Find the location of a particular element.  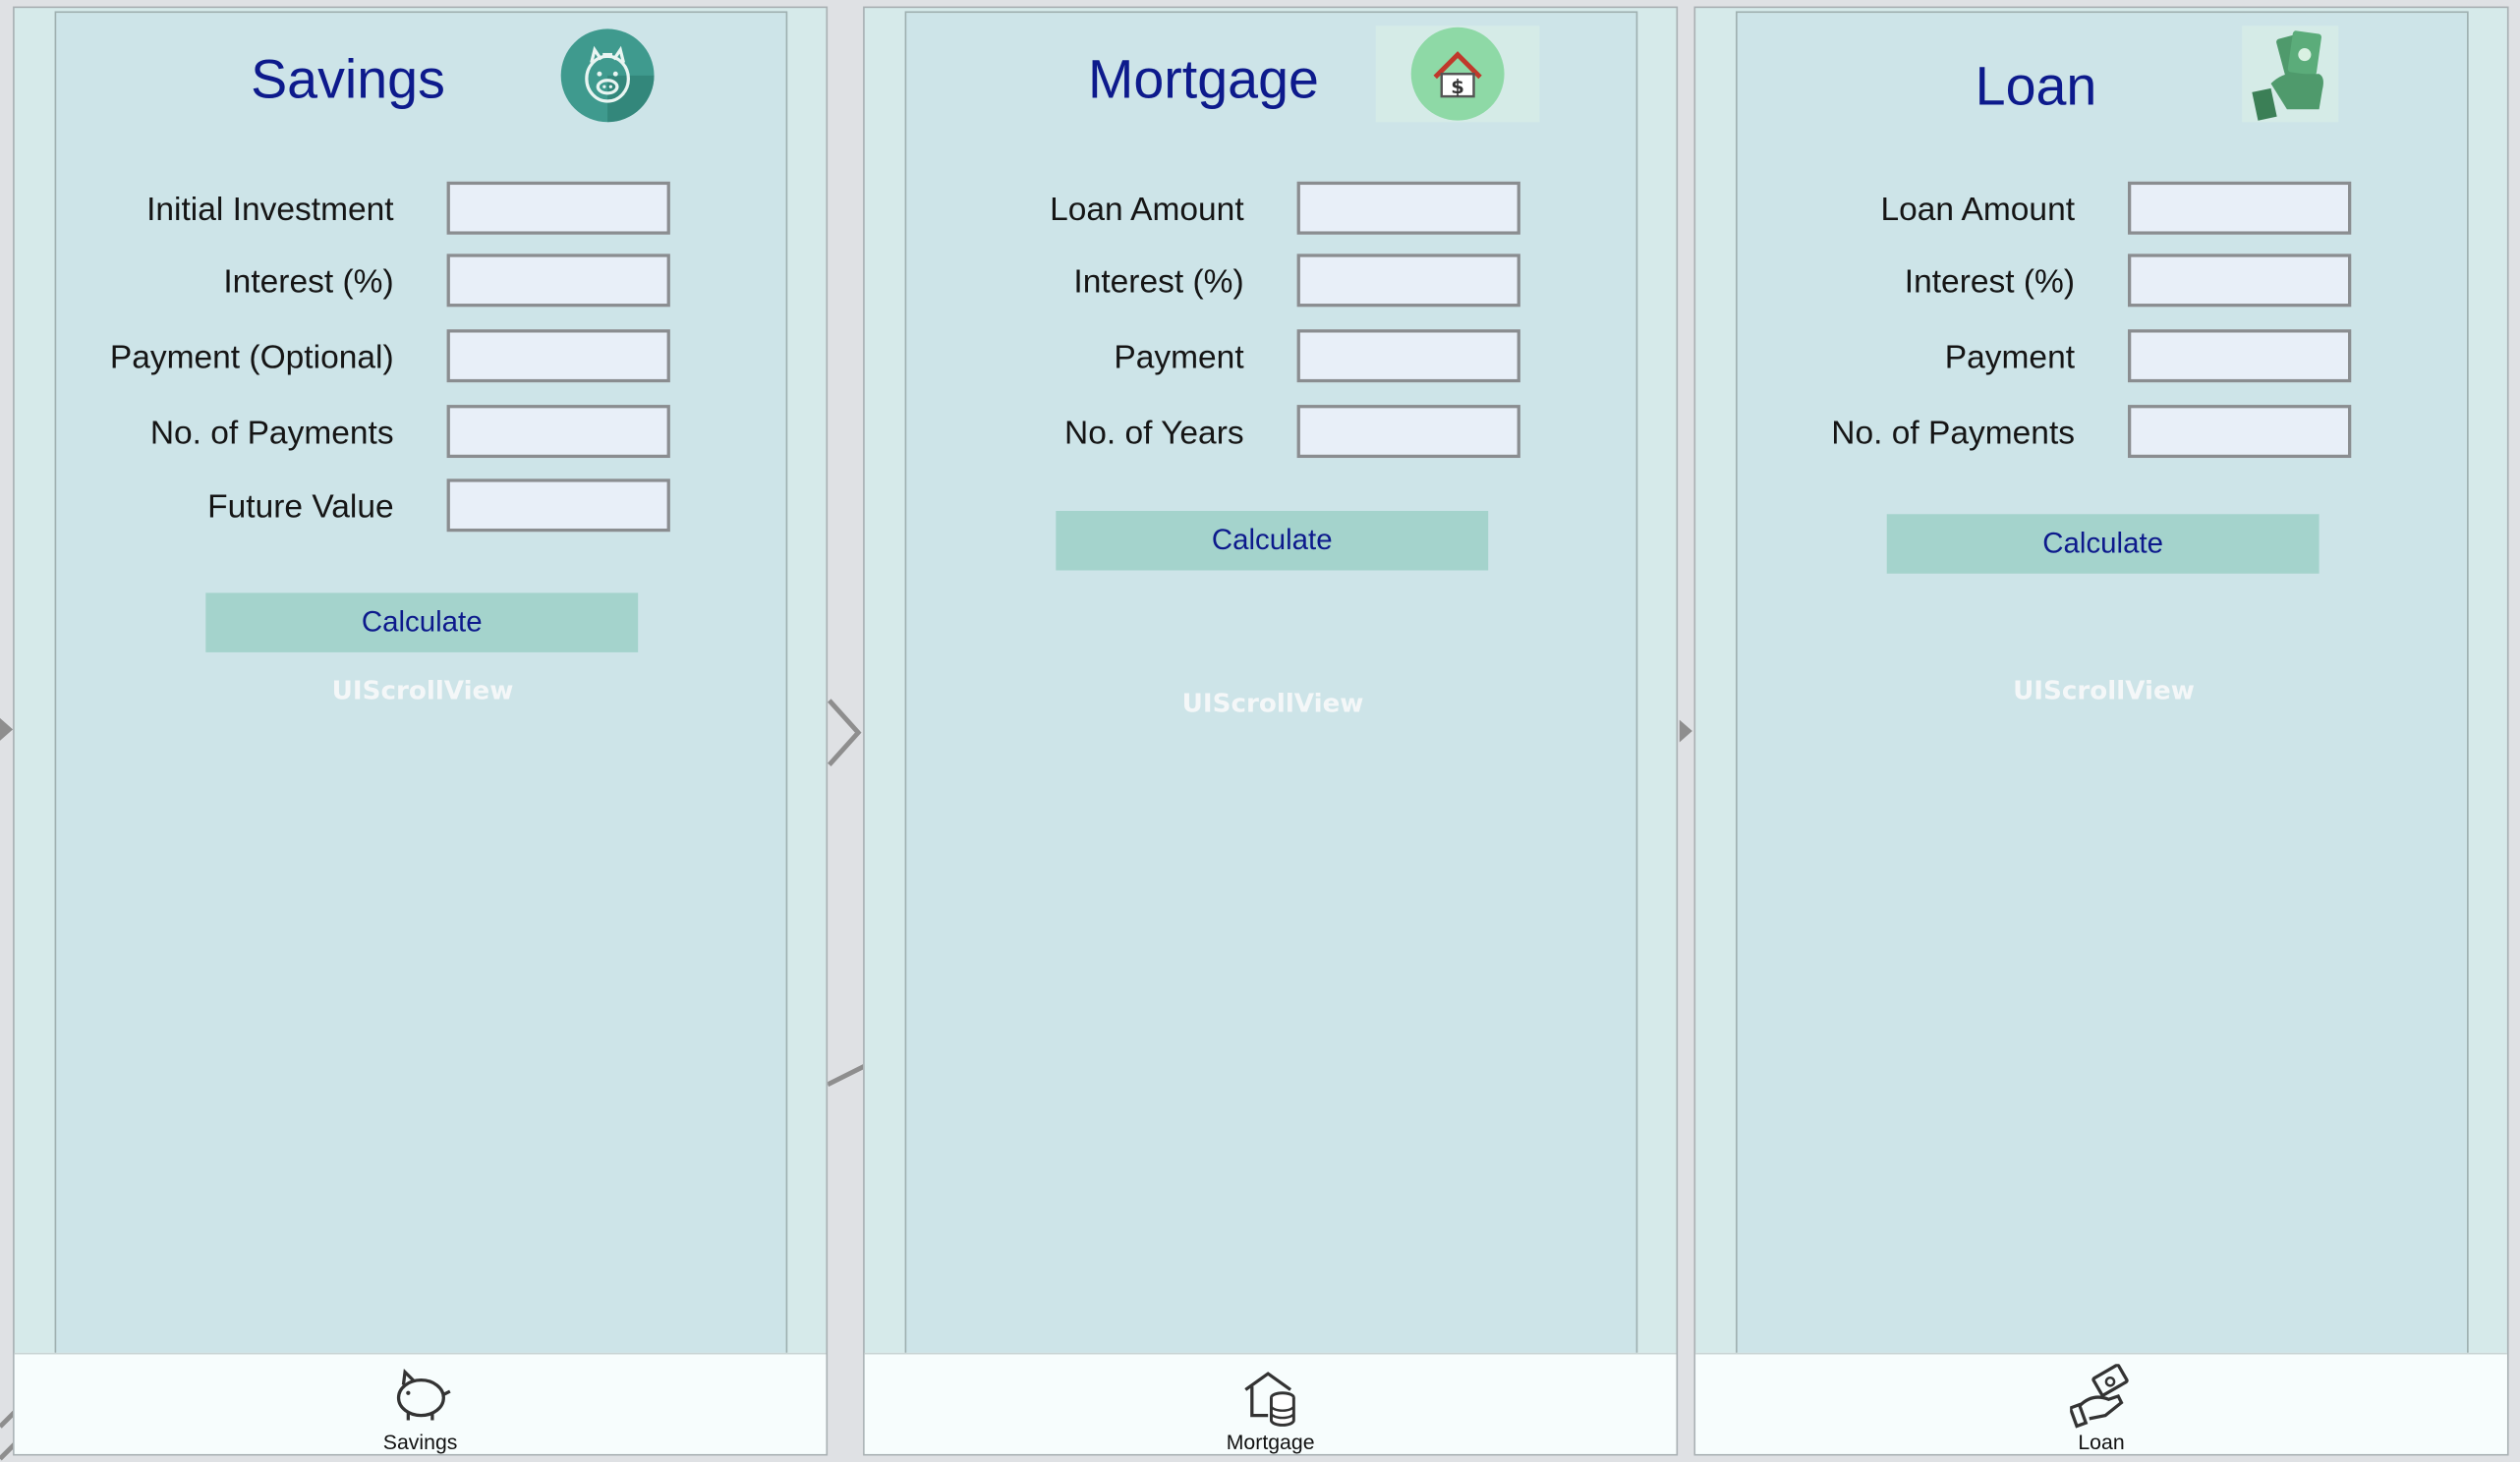

segue-line is located at coordinates (847, 1074).